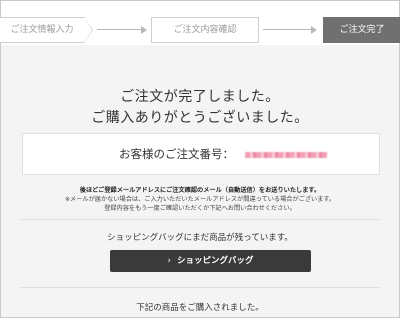 This screenshot has width=400, height=318. I want to click on contact-notice: 登録内容をもう一度ご確認いただくか下記へお問い合わせください。, so click(200, 208).